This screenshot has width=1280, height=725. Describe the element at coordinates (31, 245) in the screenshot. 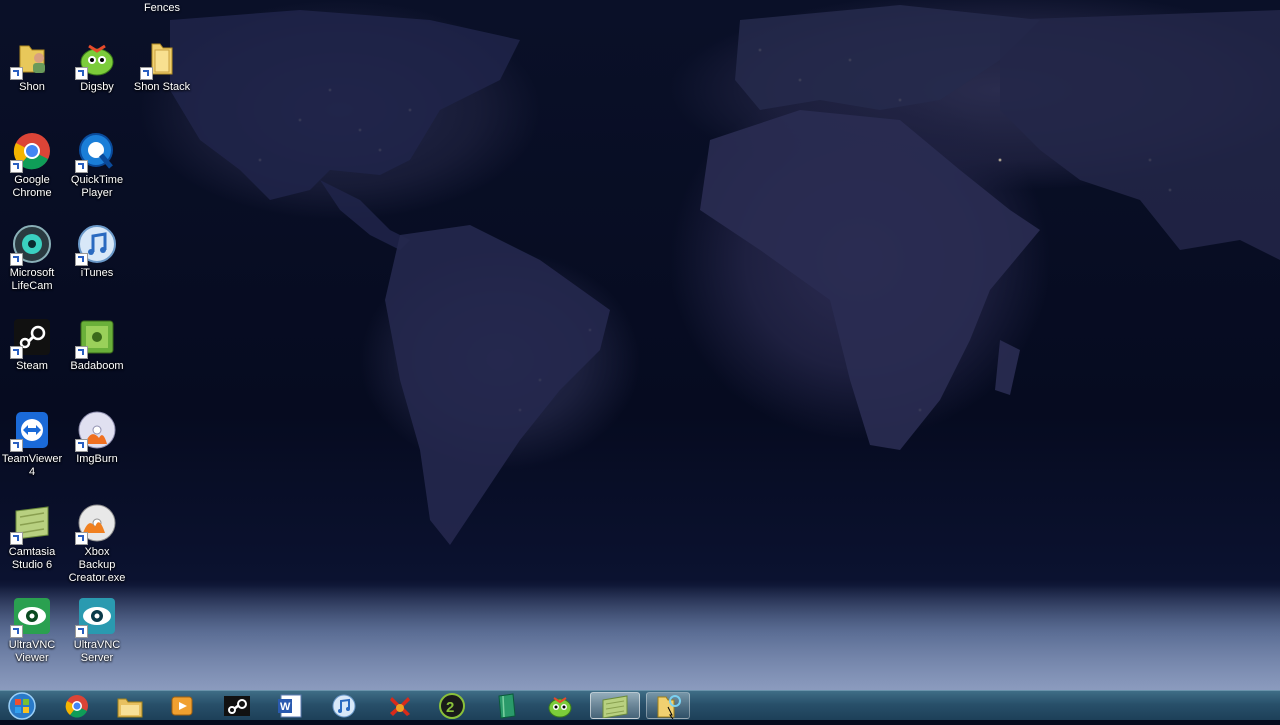

I see `webcam-icon` at that location.